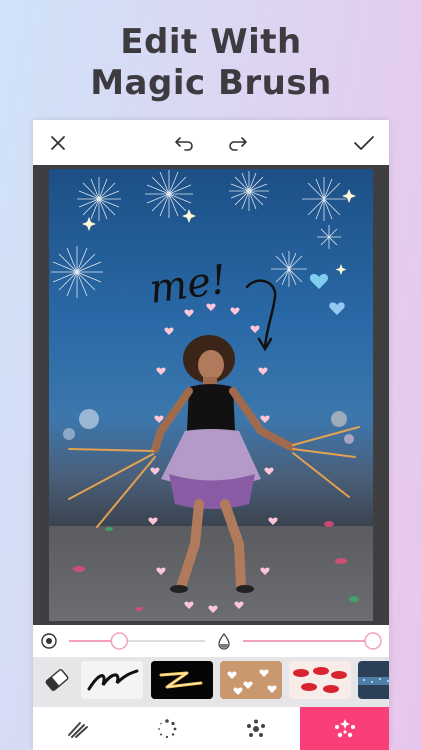 This screenshot has width=422, height=750. I want to click on brush-picker, so click(211, 682).